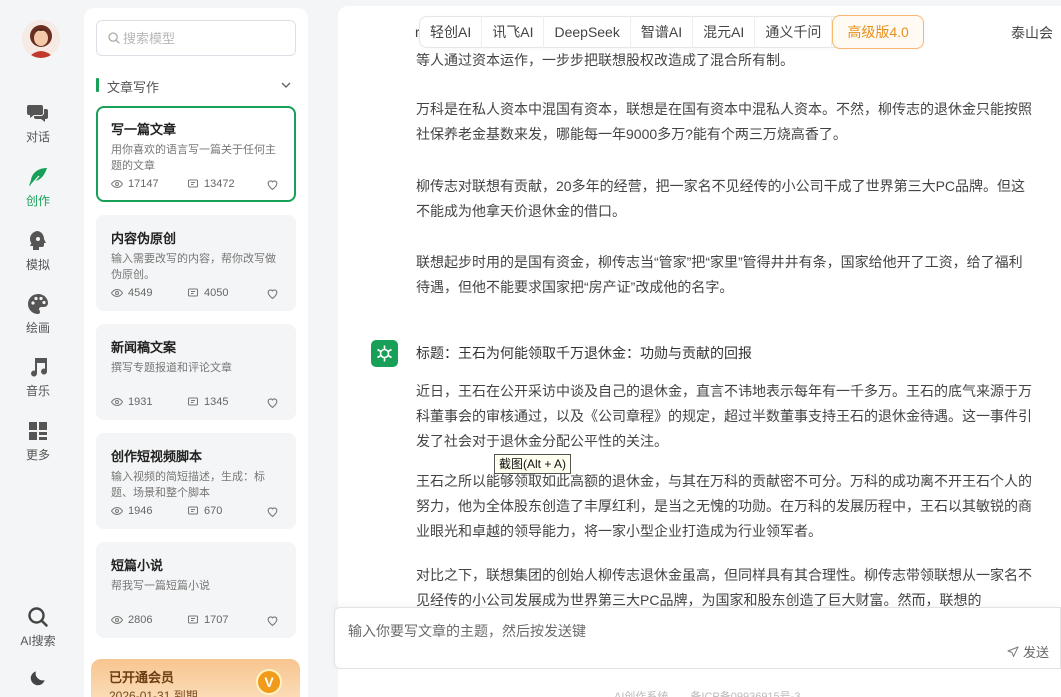 Image resolution: width=1061 pixels, height=697 pixels. What do you see at coordinates (662, 32) in the screenshot?
I see `model-tab: 智谱AI` at bounding box center [662, 32].